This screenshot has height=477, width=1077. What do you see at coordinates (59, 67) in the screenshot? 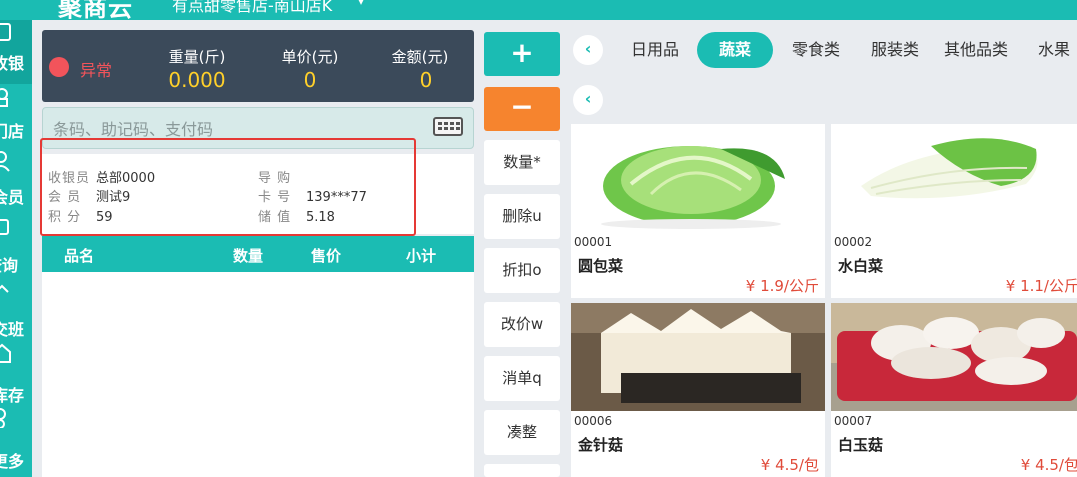
I see `status-indicator-icon` at bounding box center [59, 67].